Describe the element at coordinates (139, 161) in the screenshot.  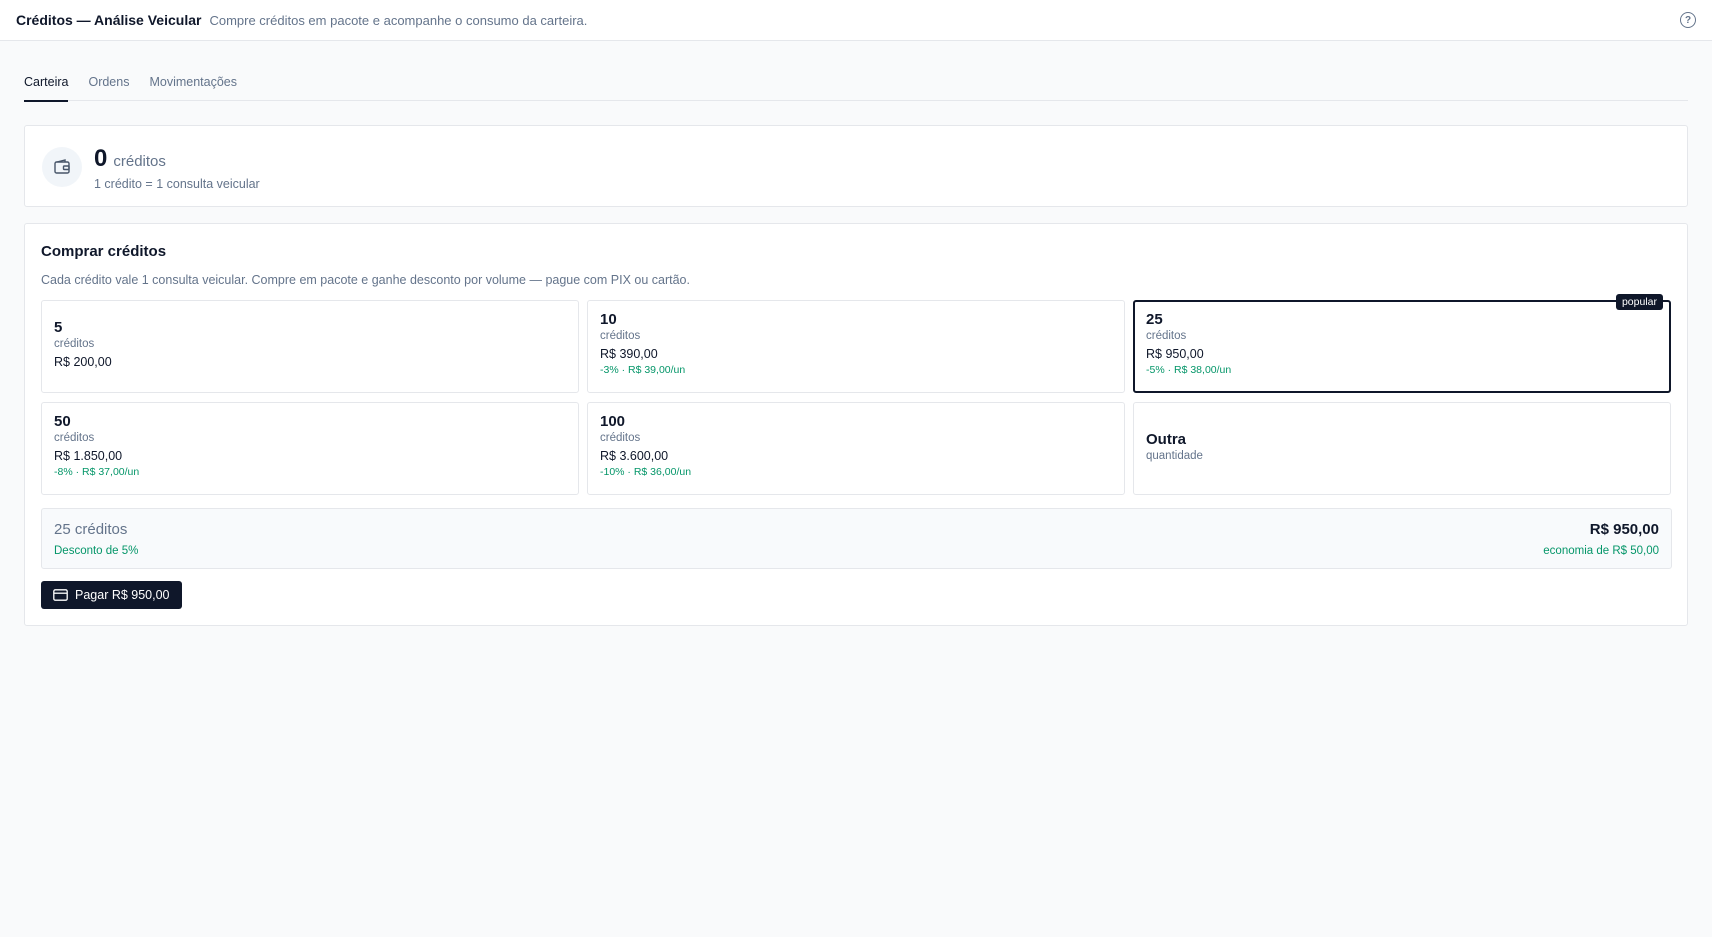
I see `balance-unit: créditos` at that location.